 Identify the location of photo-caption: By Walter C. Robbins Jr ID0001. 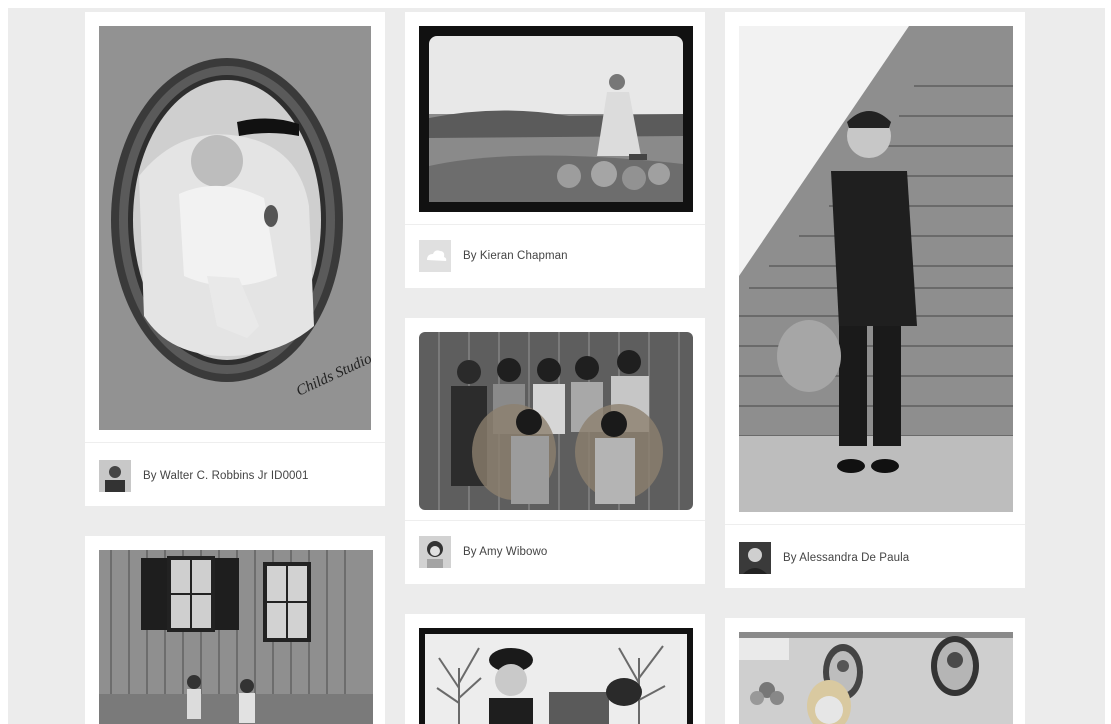
(204, 476).